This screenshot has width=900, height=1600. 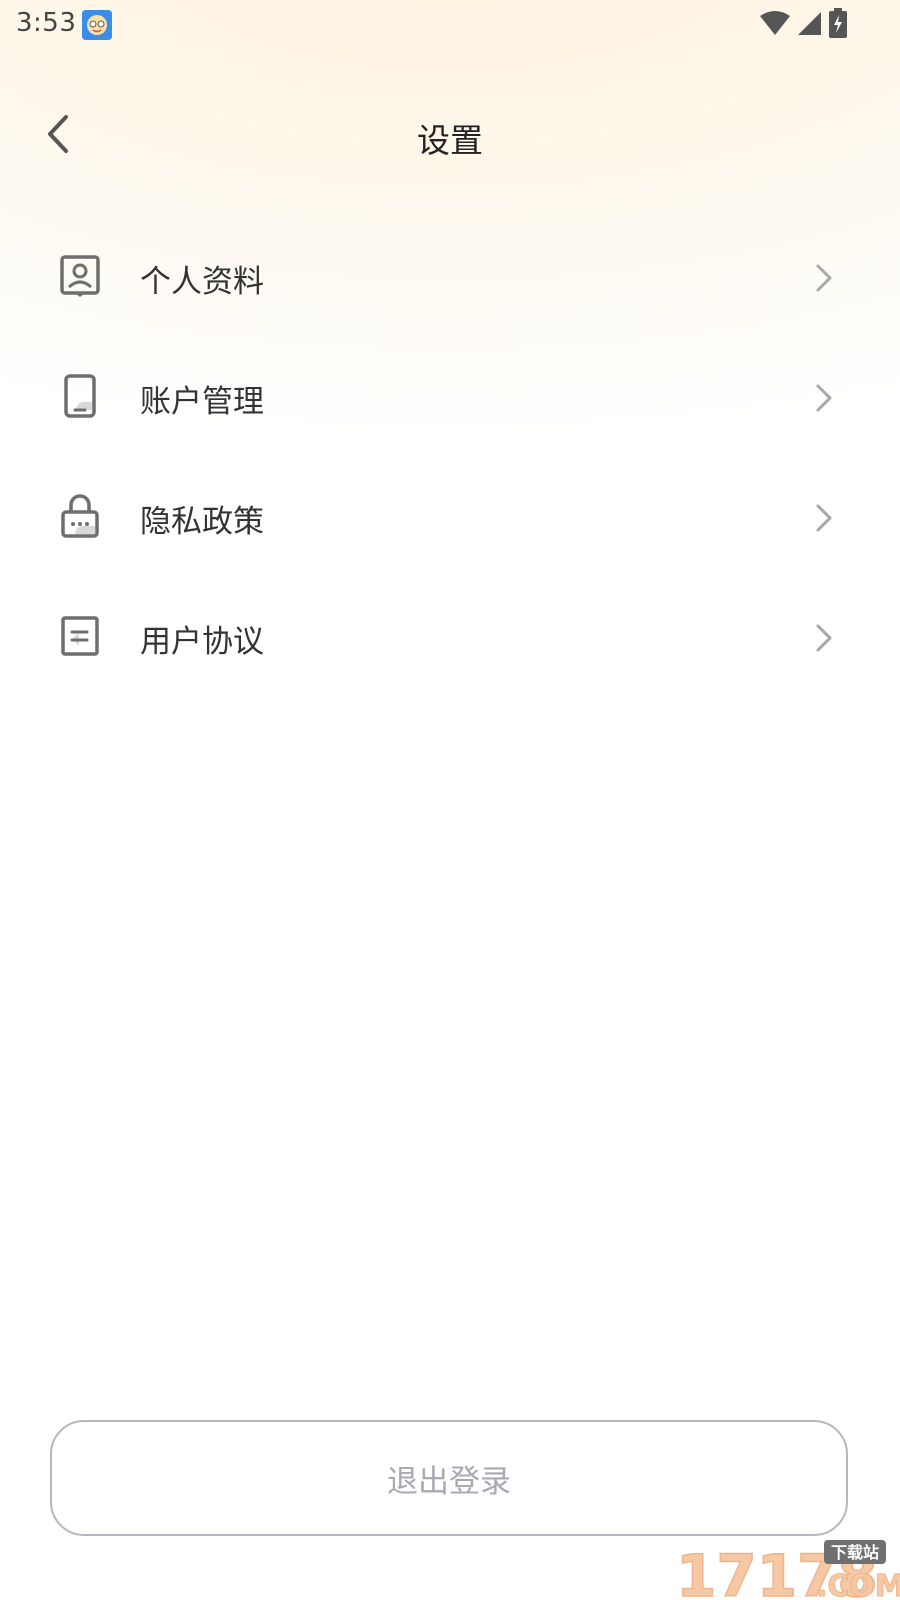 What do you see at coordinates (450, 640) in the screenshot?
I see `settings-item-user-agreement: 用户协议` at bounding box center [450, 640].